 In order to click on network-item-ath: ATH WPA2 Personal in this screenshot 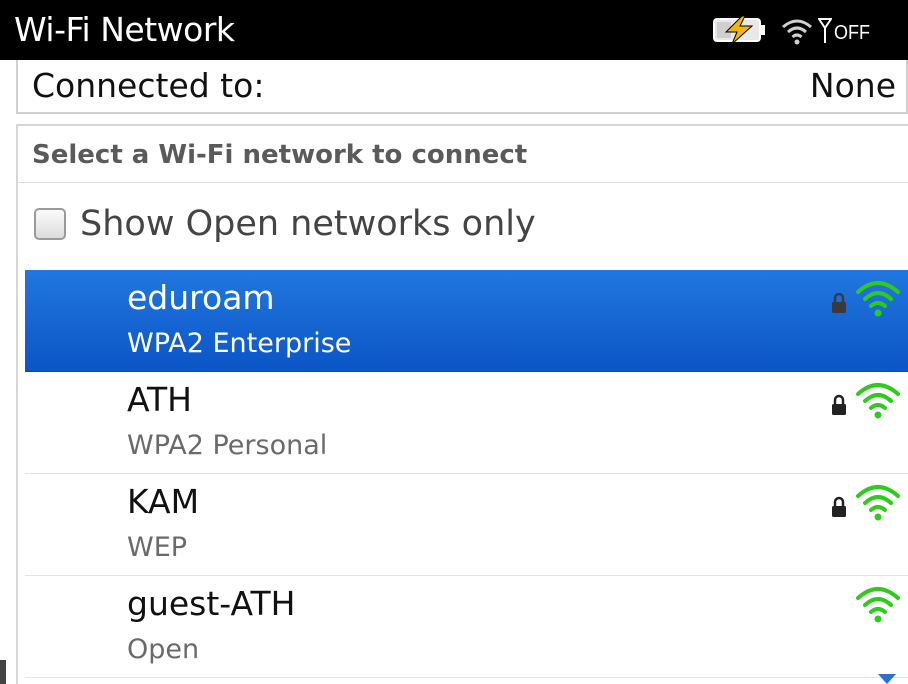, I will do `click(466, 423)`.